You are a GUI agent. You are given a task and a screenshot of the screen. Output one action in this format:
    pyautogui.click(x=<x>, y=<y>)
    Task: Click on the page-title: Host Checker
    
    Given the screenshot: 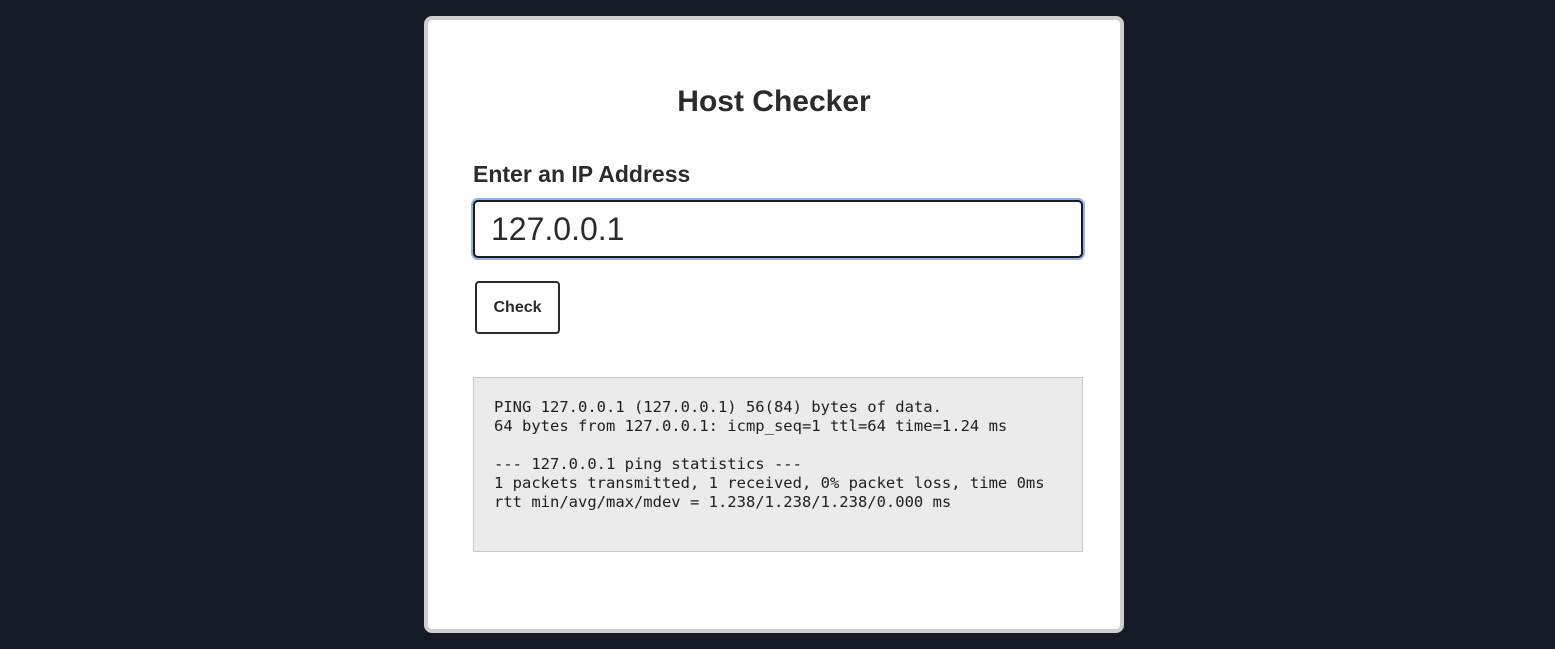 What is the action you would take?
    pyautogui.click(x=774, y=101)
    